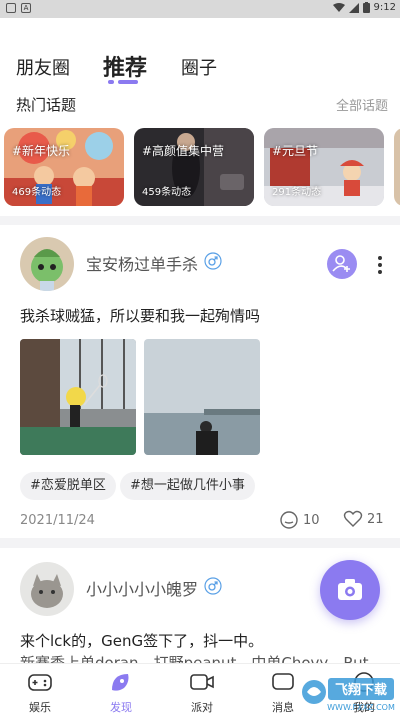  I want to click on topic-card-partial, so click(397, 167).